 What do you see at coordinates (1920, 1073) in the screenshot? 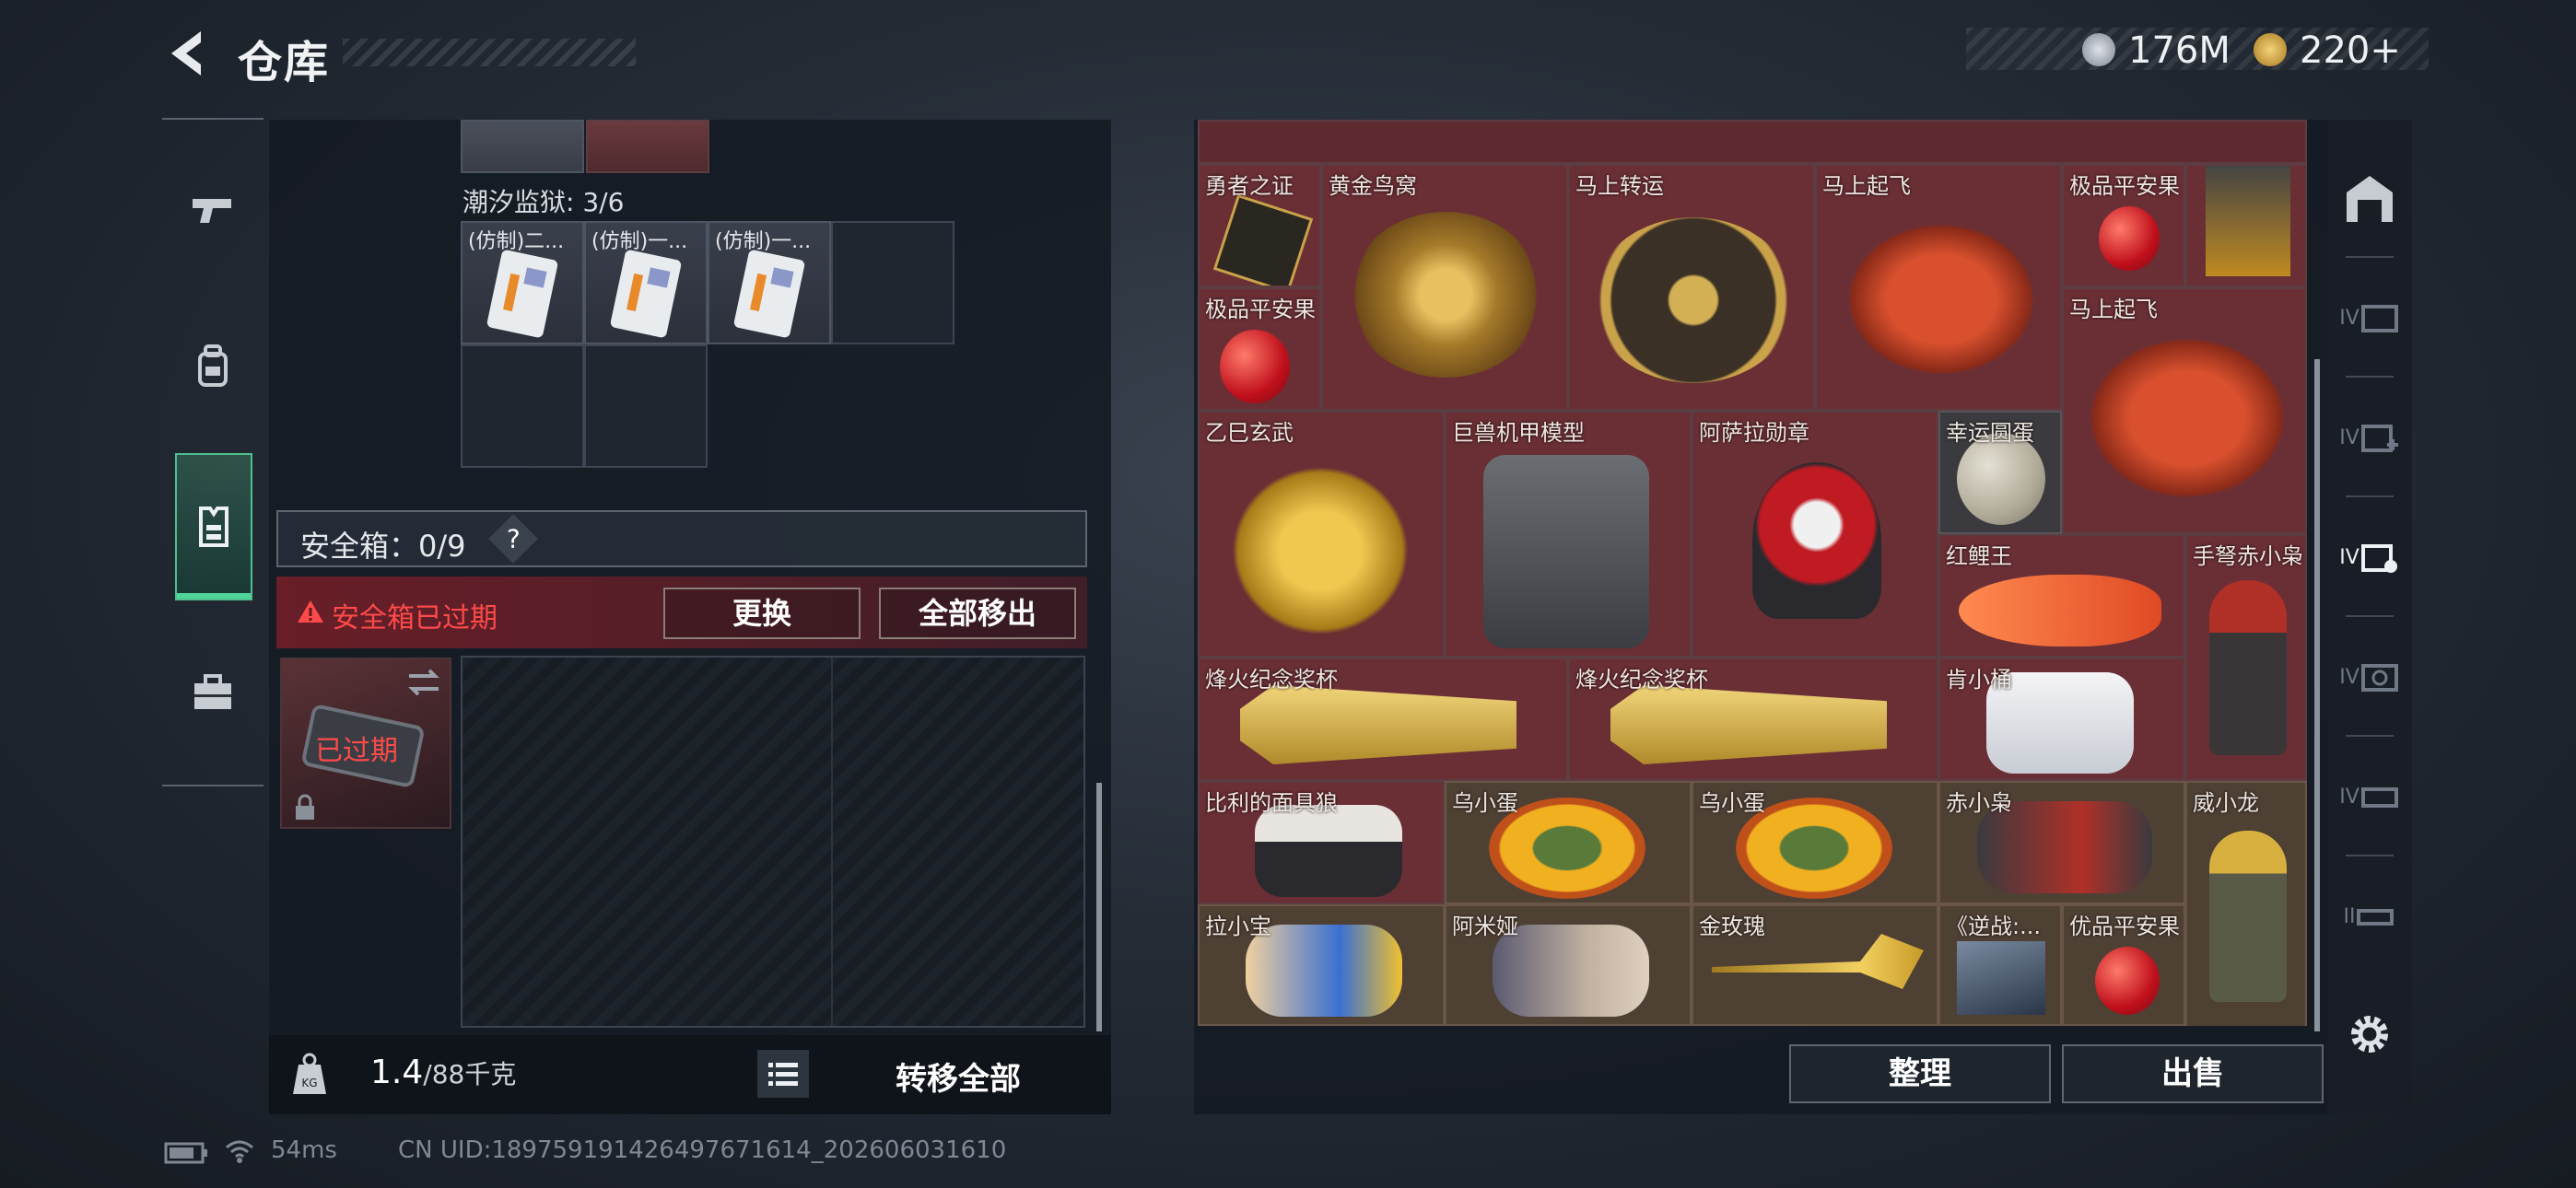
I see `sort-button: 整理` at bounding box center [1920, 1073].